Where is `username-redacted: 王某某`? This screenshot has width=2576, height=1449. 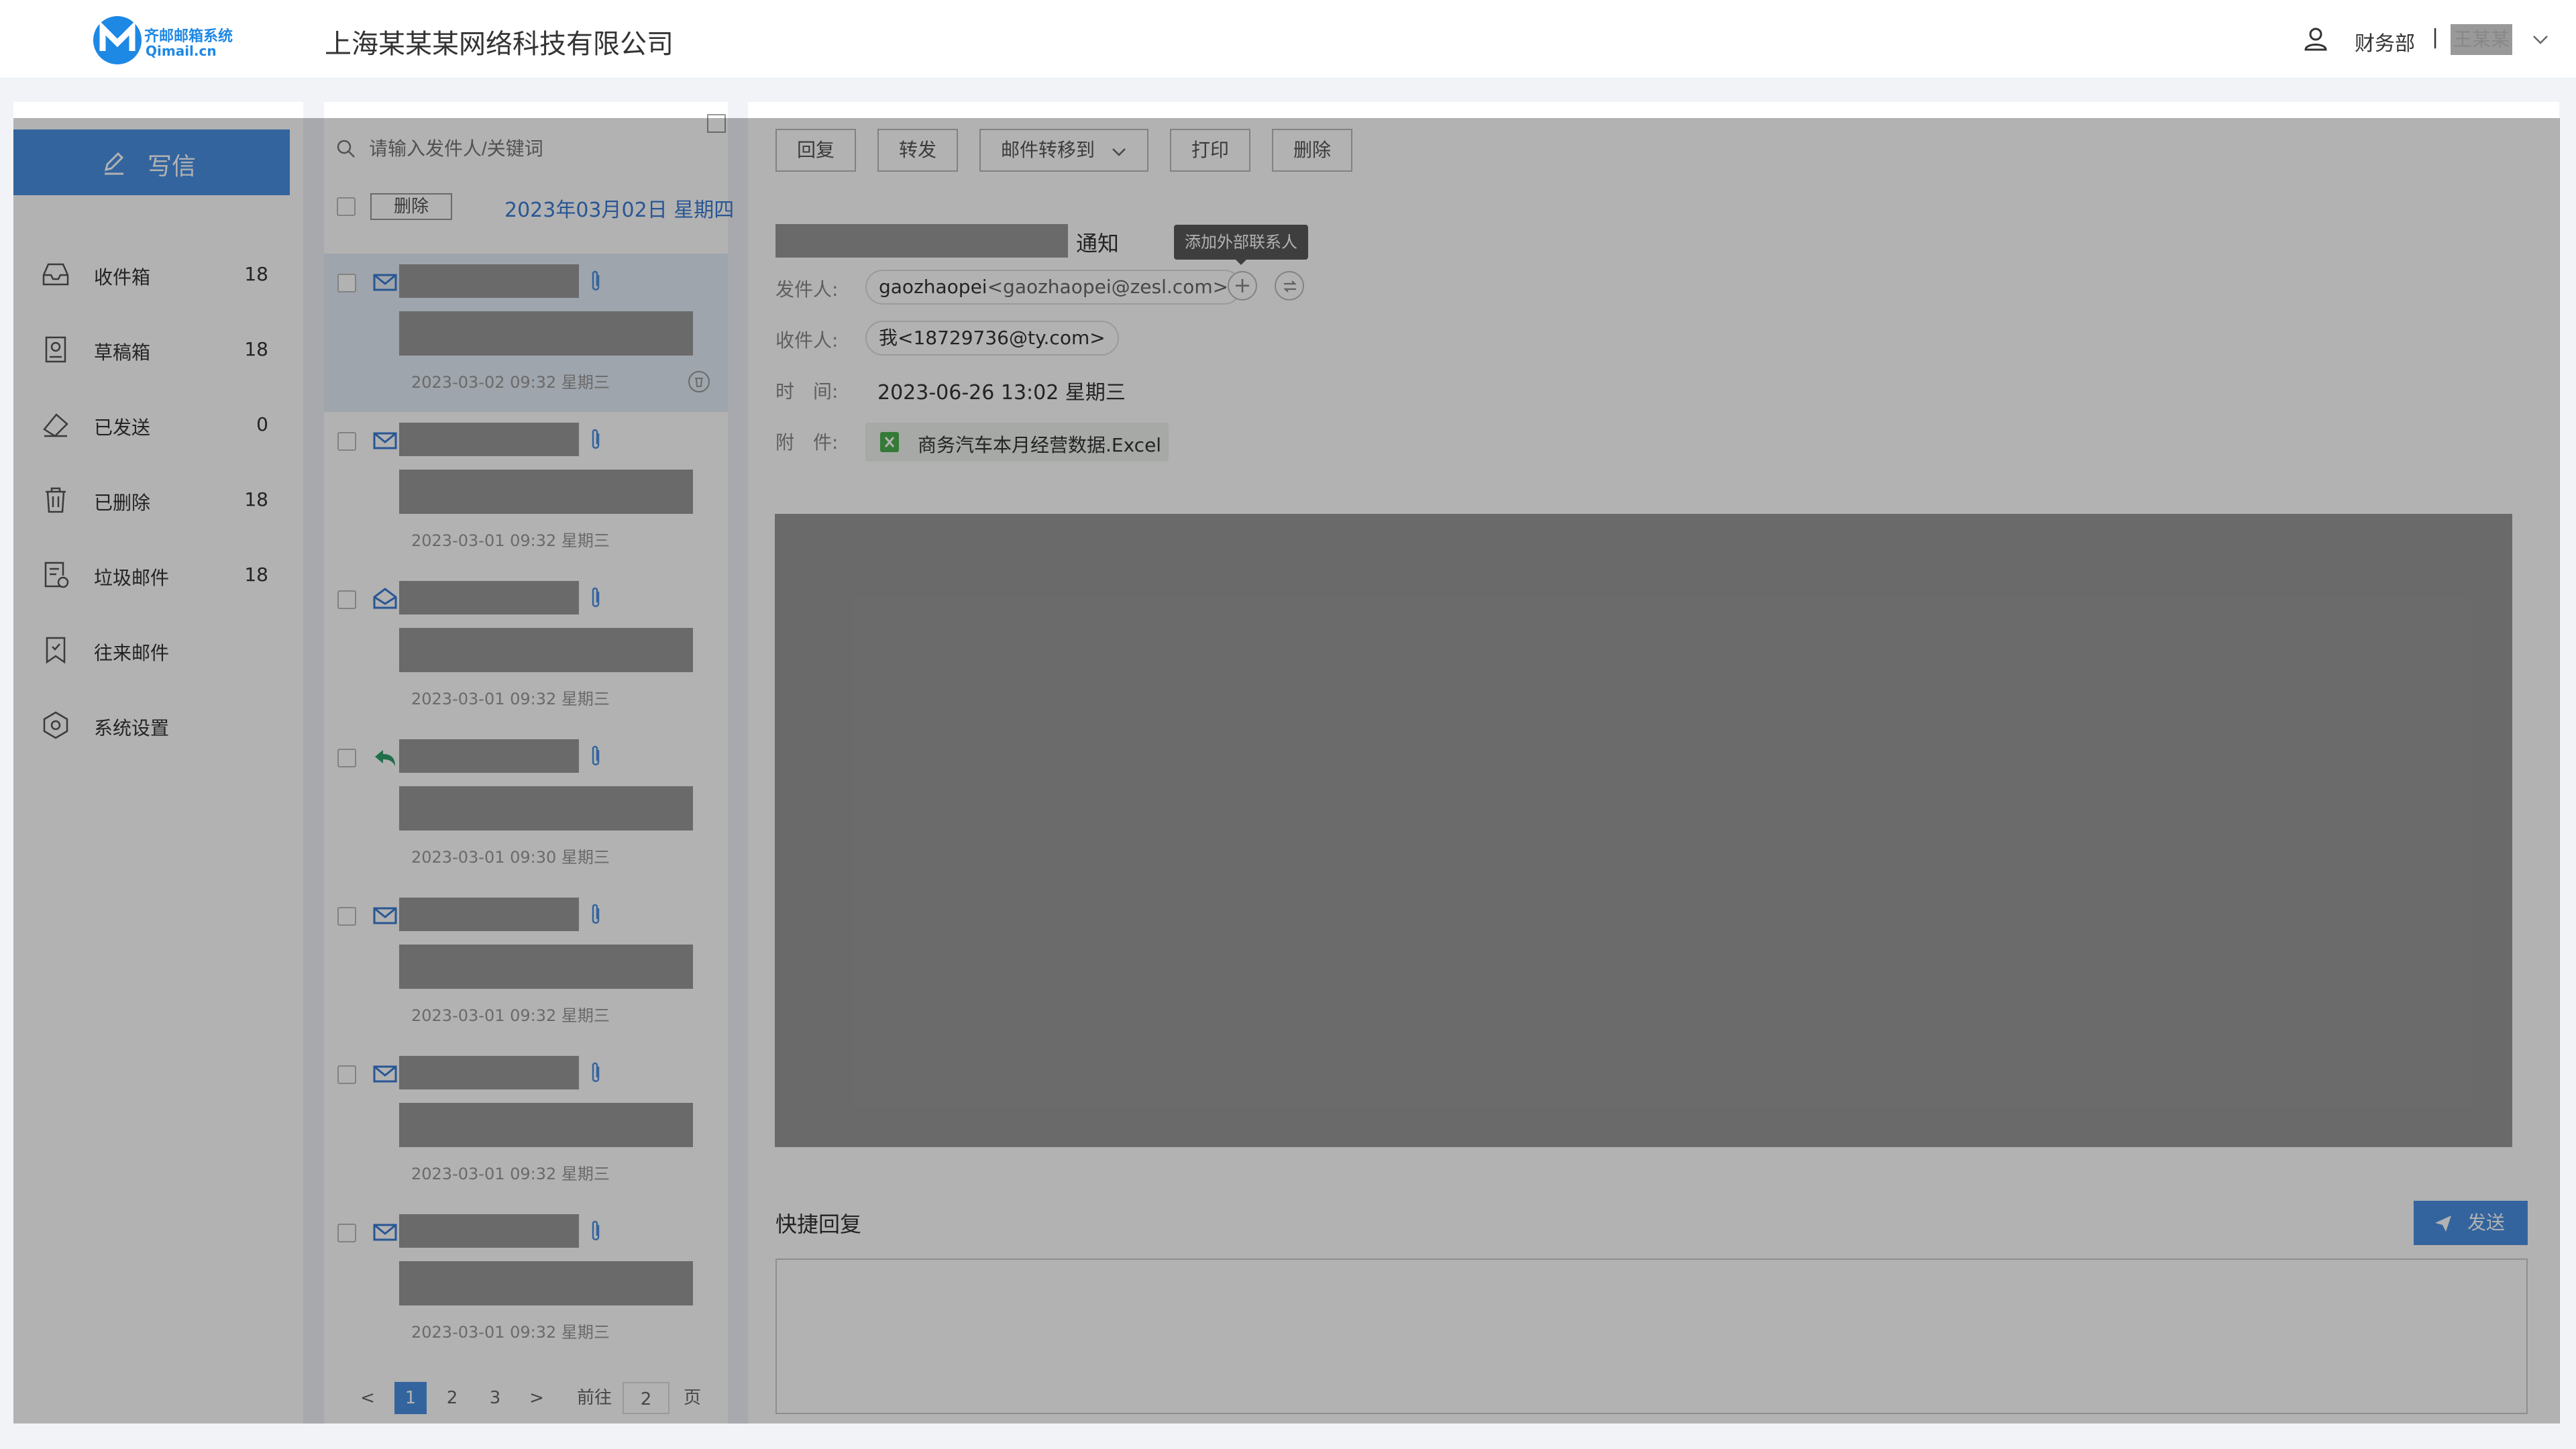 username-redacted: 王某某 is located at coordinates (2481, 39).